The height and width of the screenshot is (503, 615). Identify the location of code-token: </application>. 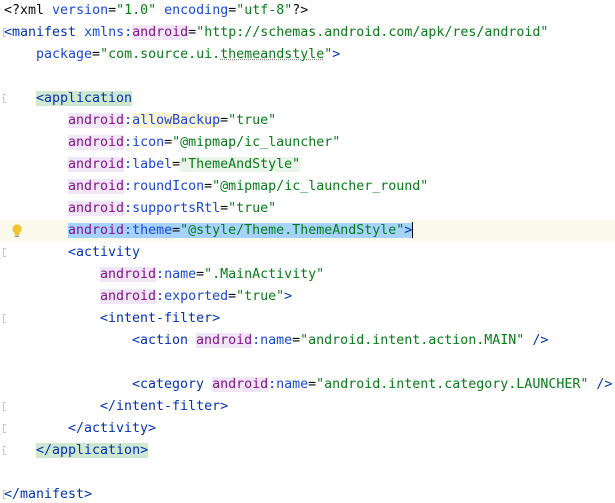
(92, 450).